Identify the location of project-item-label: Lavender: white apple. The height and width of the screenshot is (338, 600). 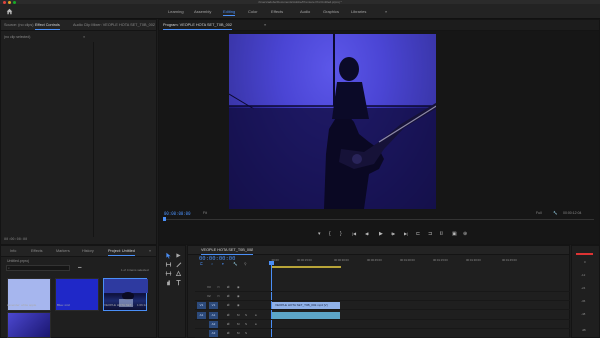
(22, 305).